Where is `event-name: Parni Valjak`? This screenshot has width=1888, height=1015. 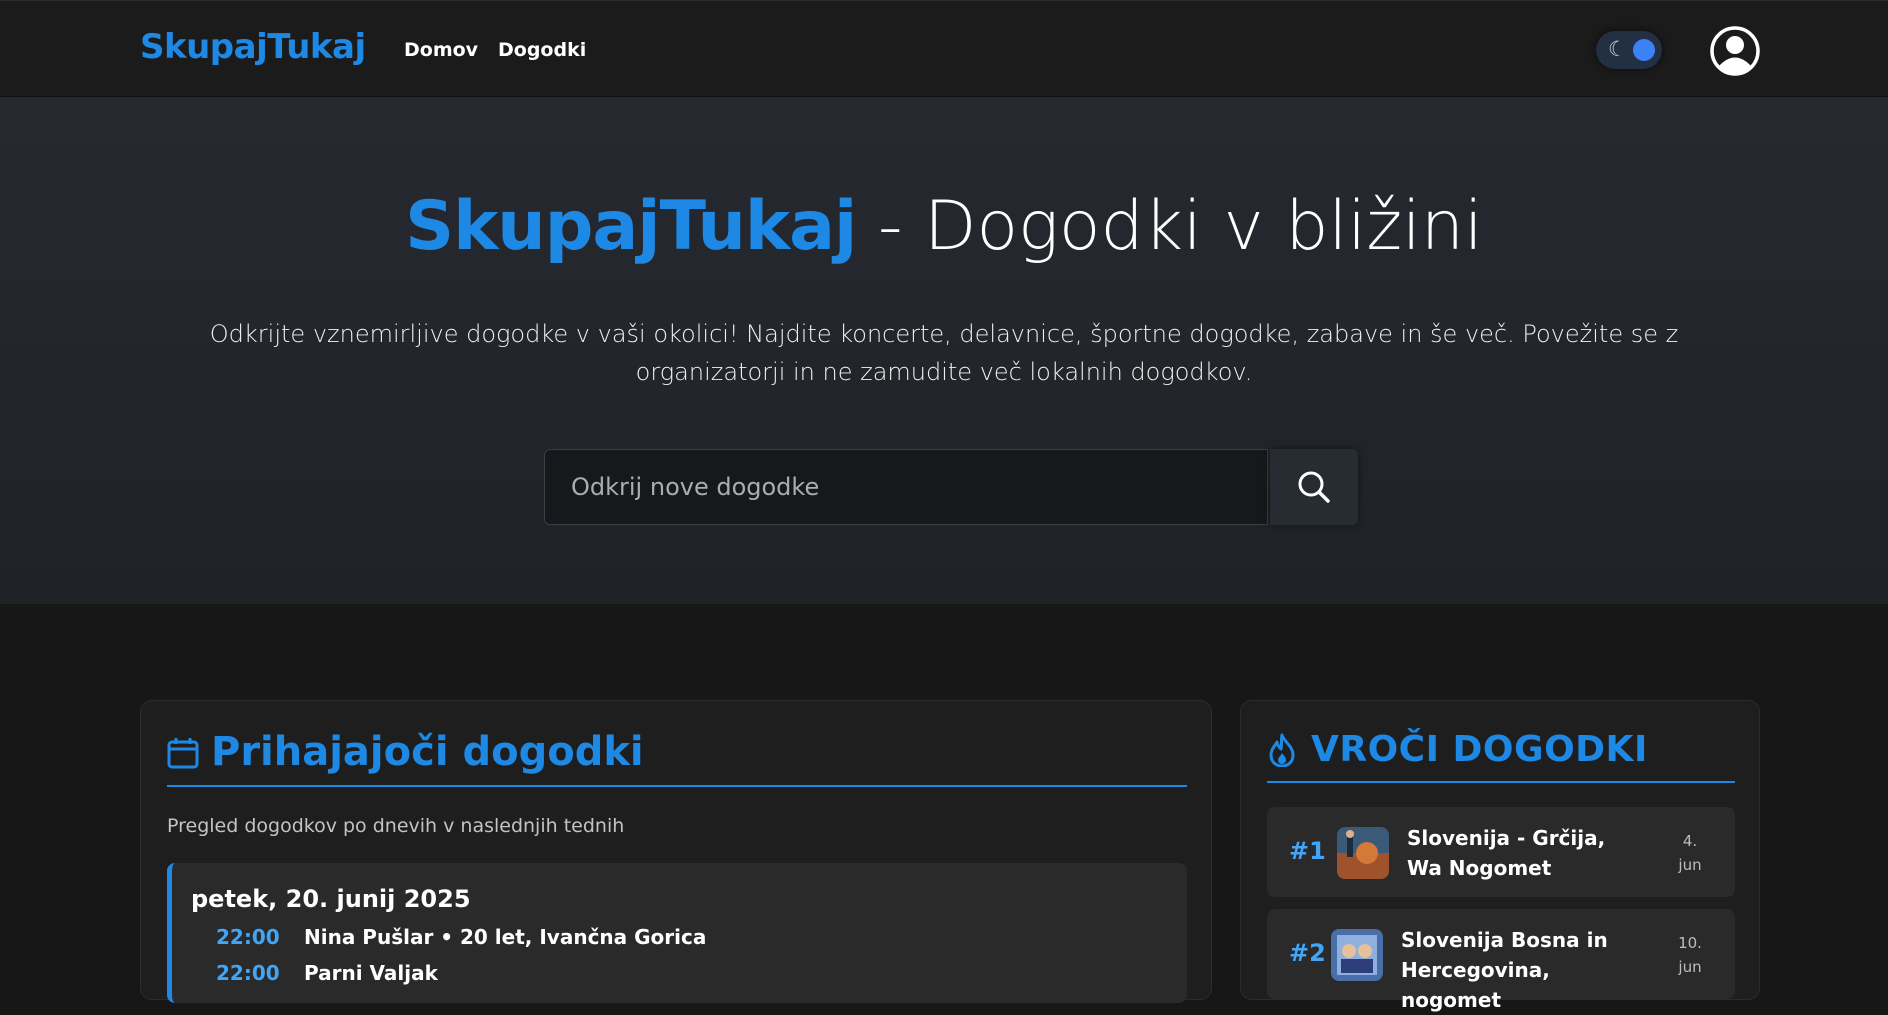 event-name: Parni Valjak is located at coordinates (371, 973).